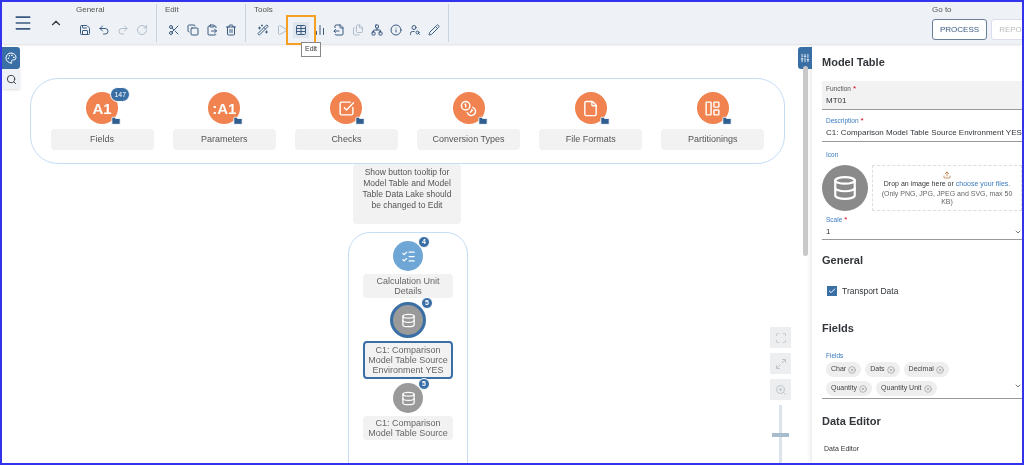 This screenshot has height=465, width=1024. What do you see at coordinates (408, 360) in the screenshot?
I see `node-label: C1: Comparison Model Table Source Environment YES` at bounding box center [408, 360].